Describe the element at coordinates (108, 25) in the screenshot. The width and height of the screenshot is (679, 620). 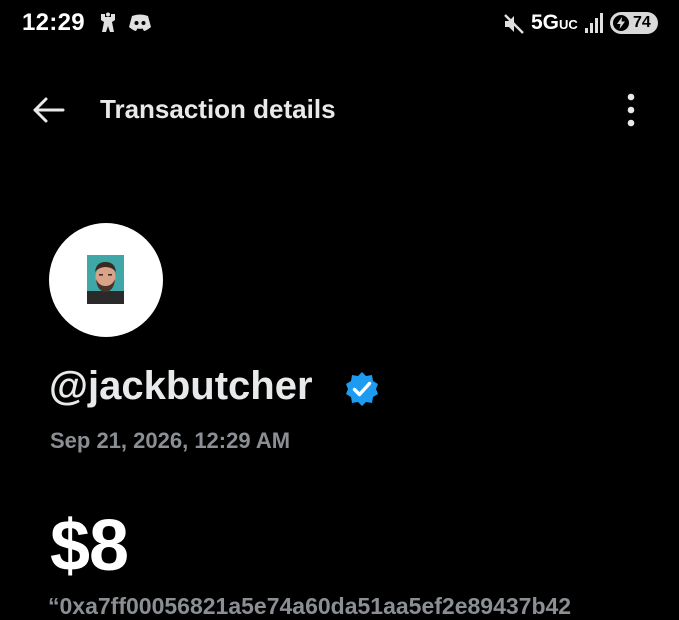
I see `figure-icon` at that location.